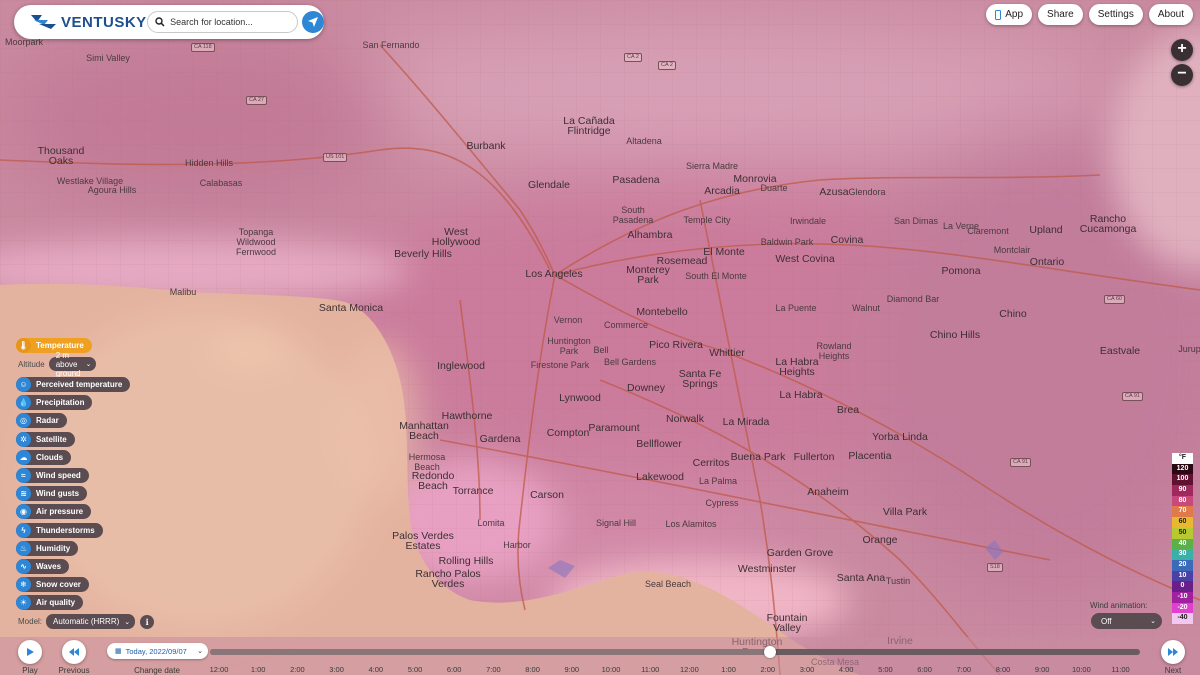 This screenshot has height=675, width=1200. Describe the element at coordinates (758, 457) in the screenshot. I see `map-place-label: Buena Park` at that location.